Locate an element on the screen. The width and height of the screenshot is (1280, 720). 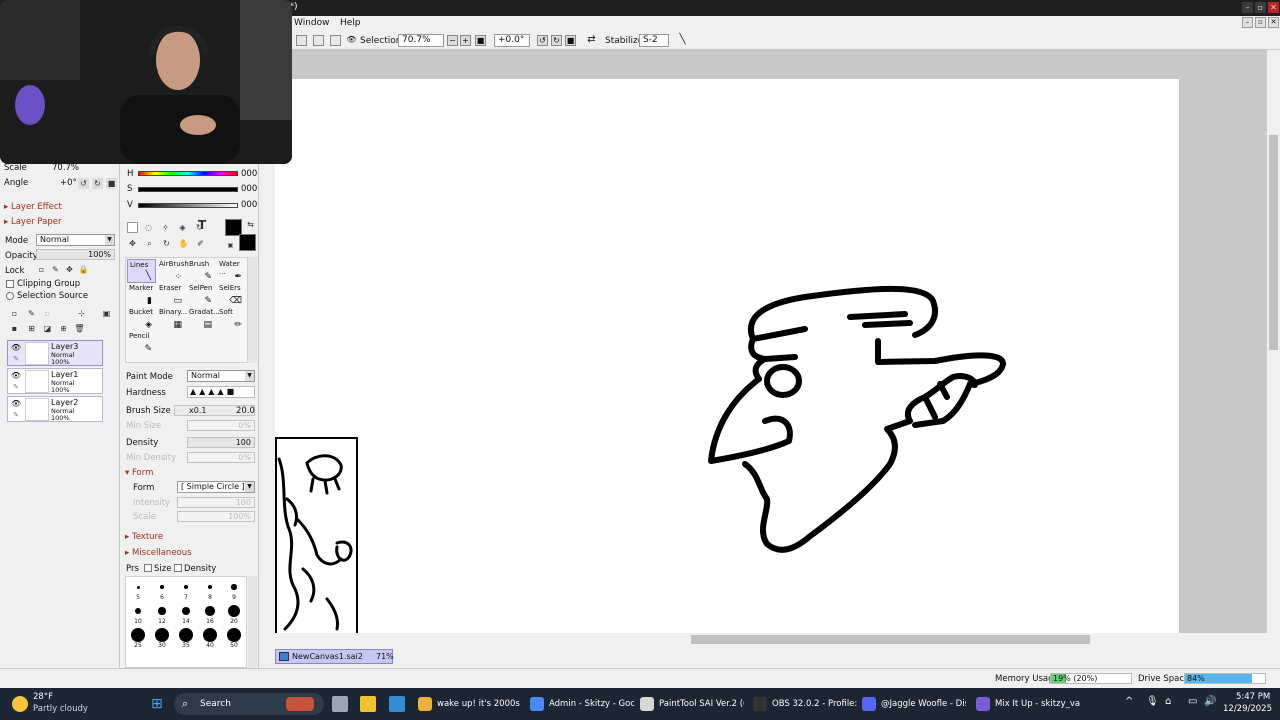
tool-soft: Soft ✏ is located at coordinates (231, 319).